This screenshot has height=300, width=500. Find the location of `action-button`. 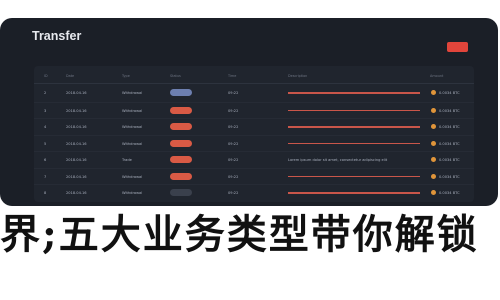

action-button is located at coordinates (457, 47).